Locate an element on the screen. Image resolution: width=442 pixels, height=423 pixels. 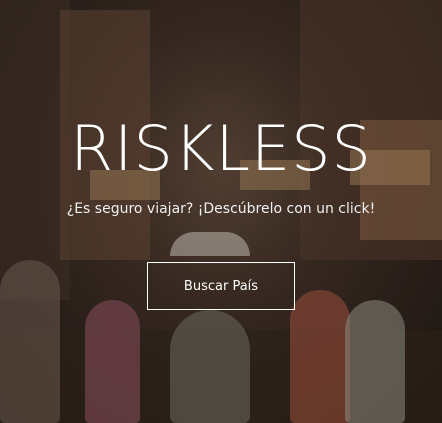
site-title: RISKLESS is located at coordinates (221, 148).